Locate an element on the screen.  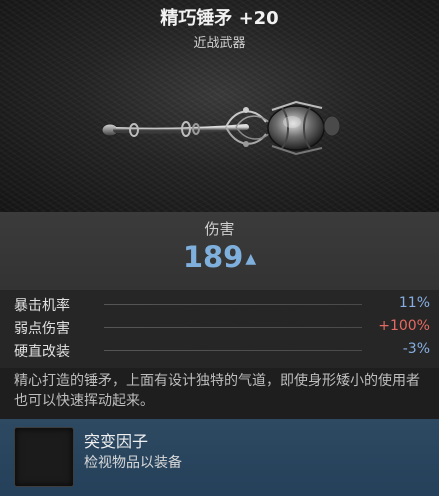
mutator-hint: 检视物品以装备 is located at coordinates (133, 463).